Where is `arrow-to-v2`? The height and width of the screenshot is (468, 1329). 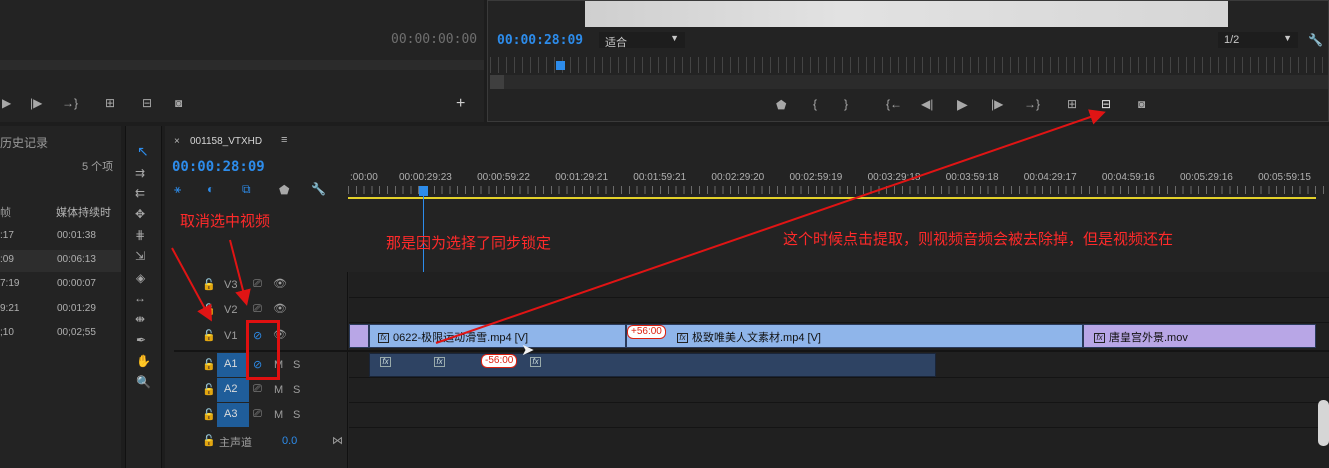 arrow-to-v2 is located at coordinates (240, 272).